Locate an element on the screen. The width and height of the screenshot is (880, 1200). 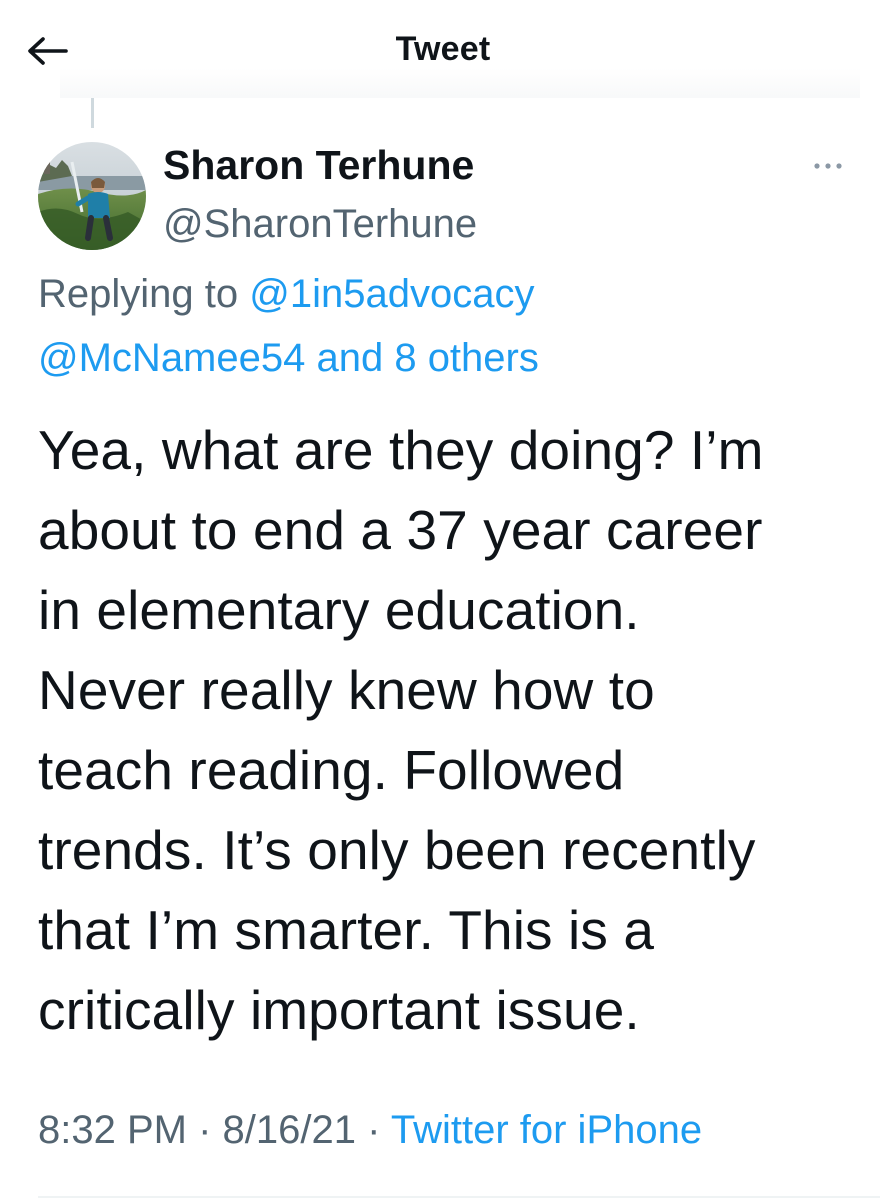
tweet-meta: 8:32 PM · 8/16/21 · Twitter for iPhone is located at coordinates (370, 1130).